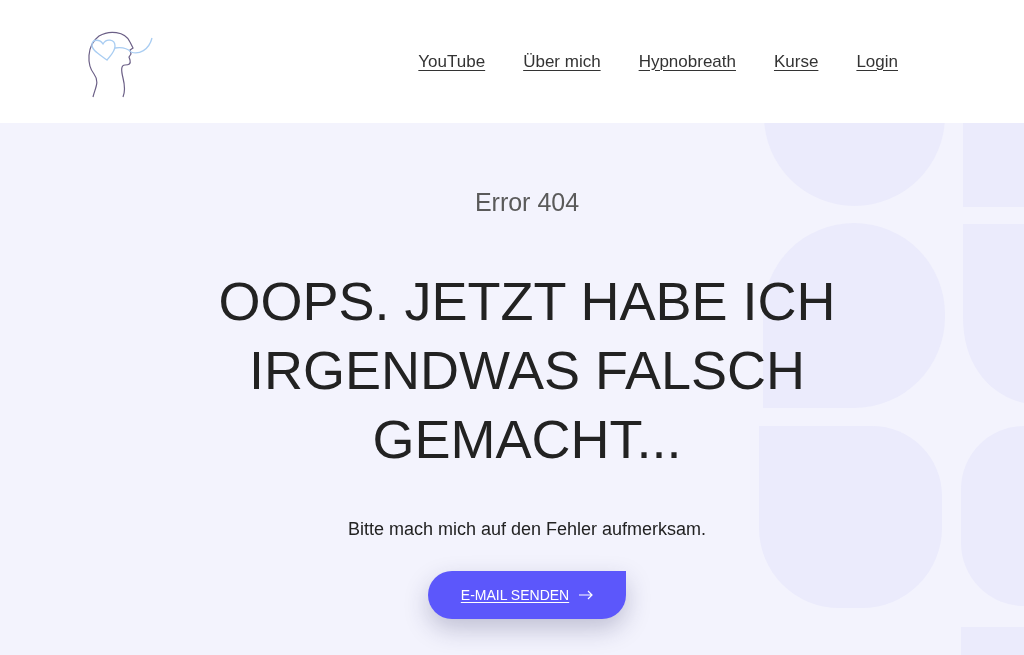 The image size is (1024, 655). Describe the element at coordinates (527, 529) in the screenshot. I see `error-message: Bitte mach mich auf den Fehler aufmerksam.` at that location.